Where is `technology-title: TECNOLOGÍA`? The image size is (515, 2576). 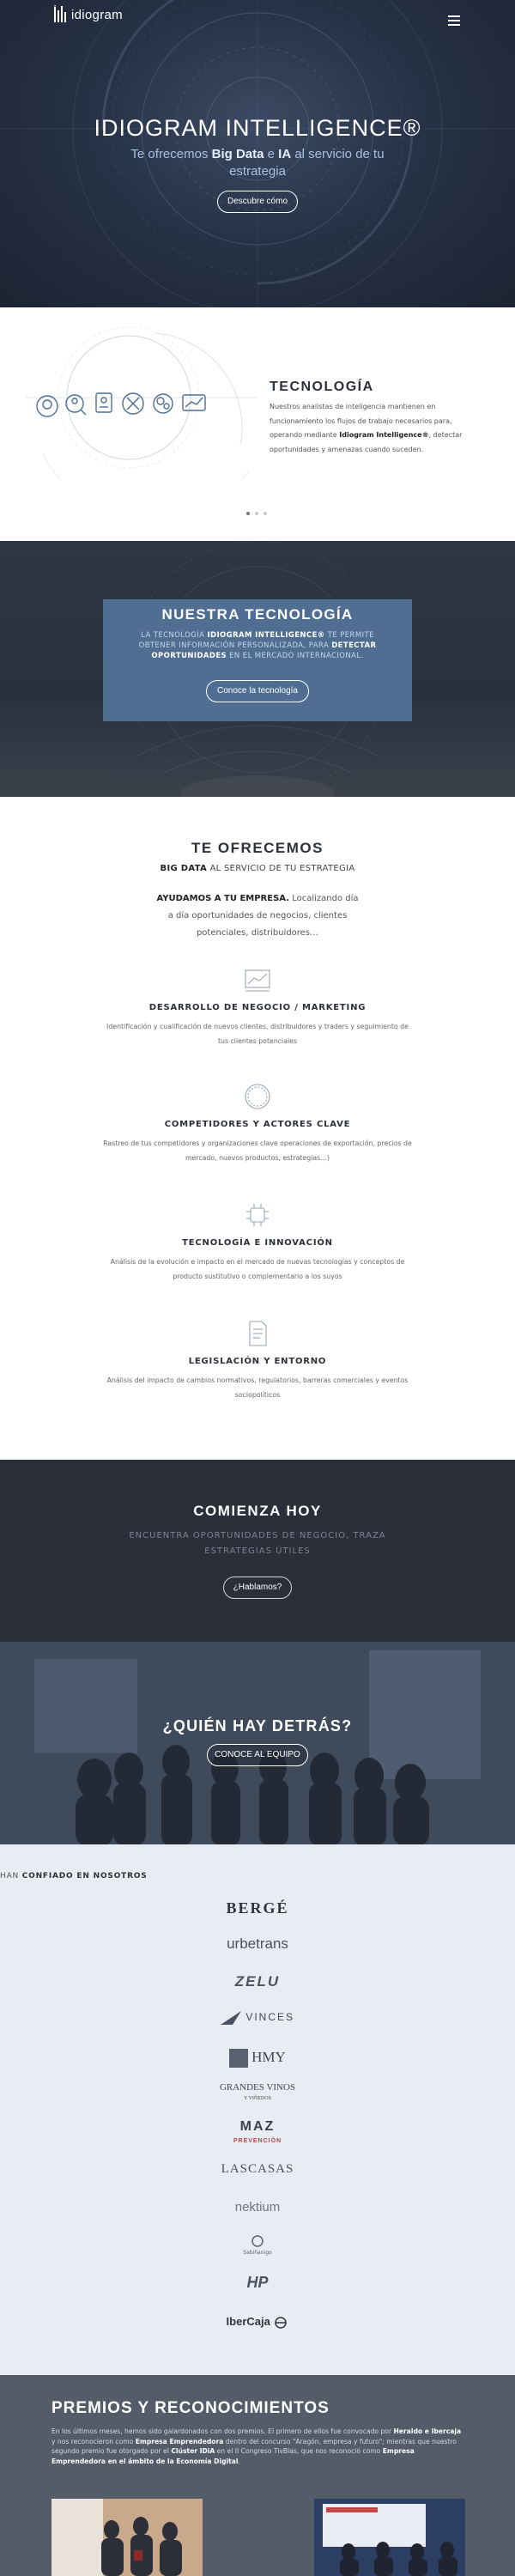
technology-title: TECNOLOGÍA is located at coordinates (322, 387).